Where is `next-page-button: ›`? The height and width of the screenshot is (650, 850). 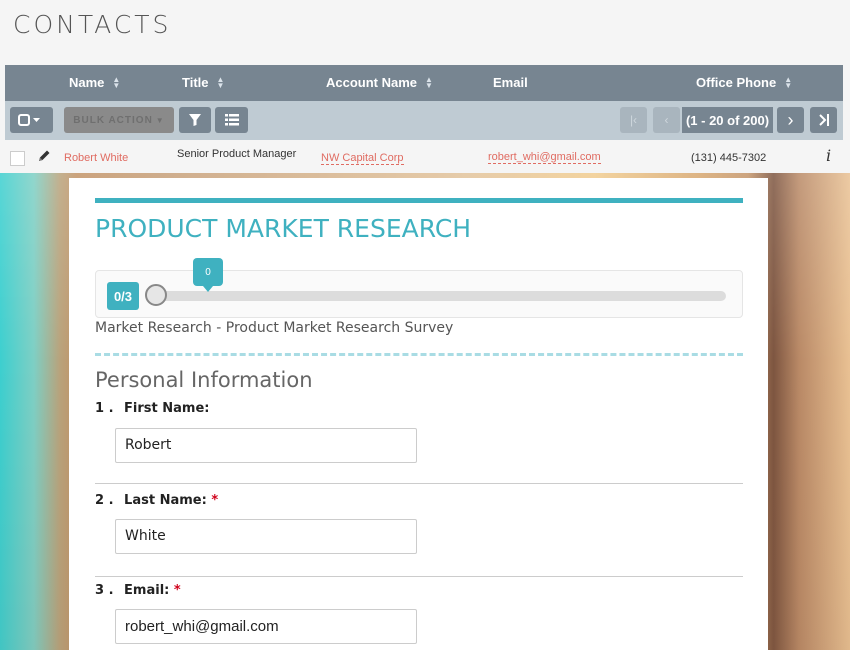
next-page-button: › is located at coordinates (790, 120).